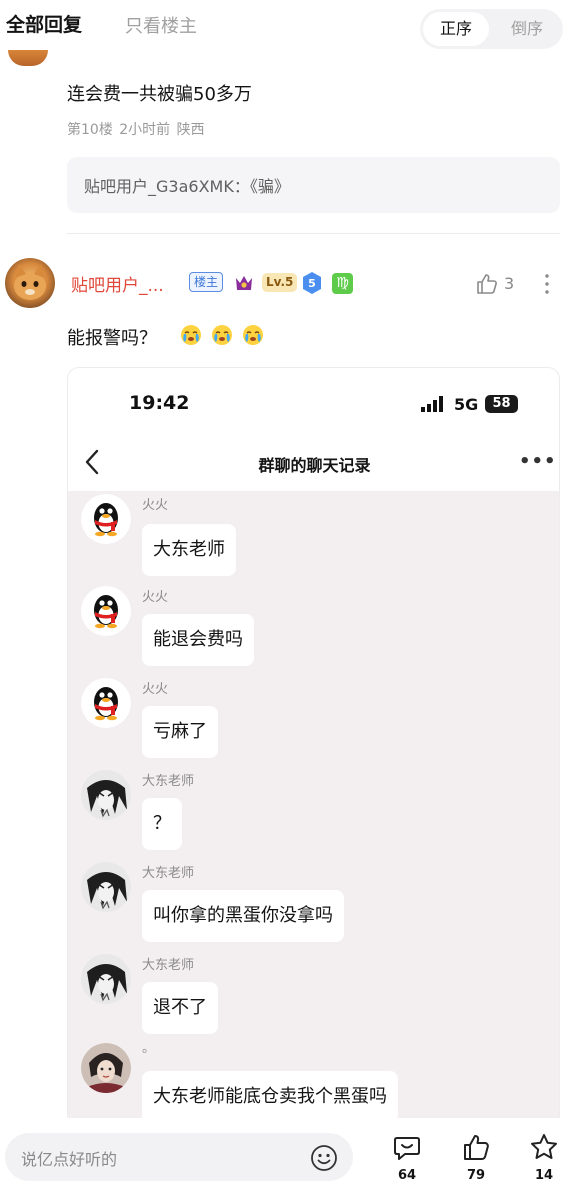  I want to click on message-bubble: 亏麻了, so click(180, 732).